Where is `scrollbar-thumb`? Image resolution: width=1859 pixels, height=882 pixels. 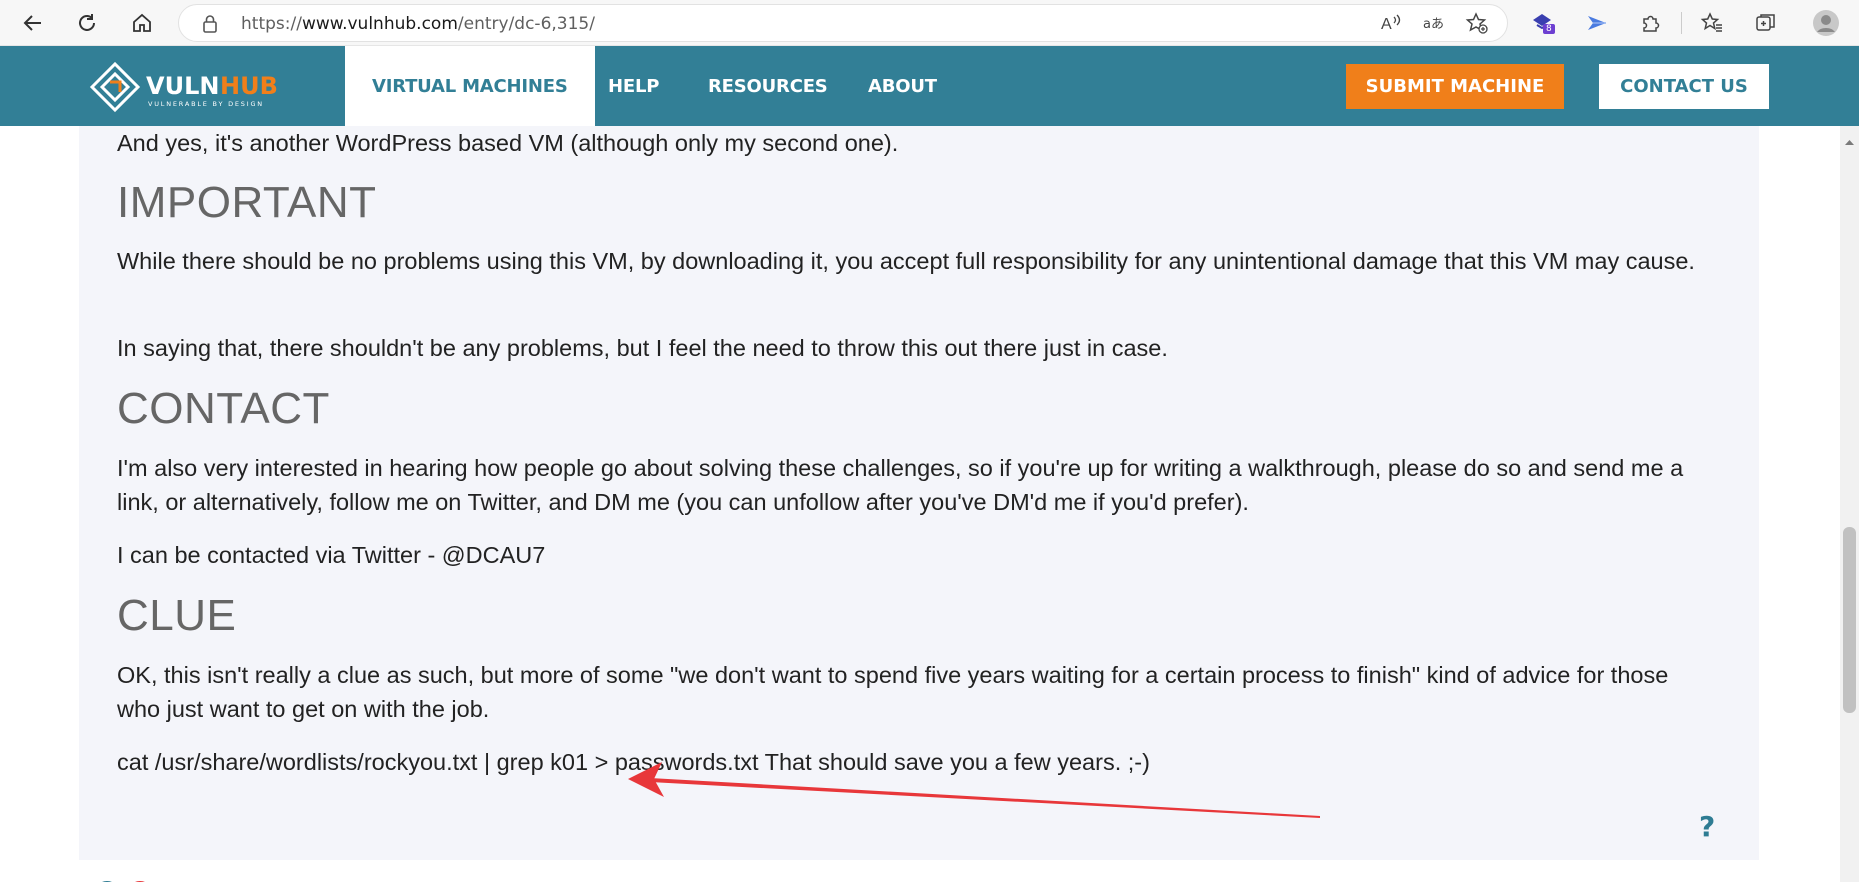 scrollbar-thumb is located at coordinates (1849, 620).